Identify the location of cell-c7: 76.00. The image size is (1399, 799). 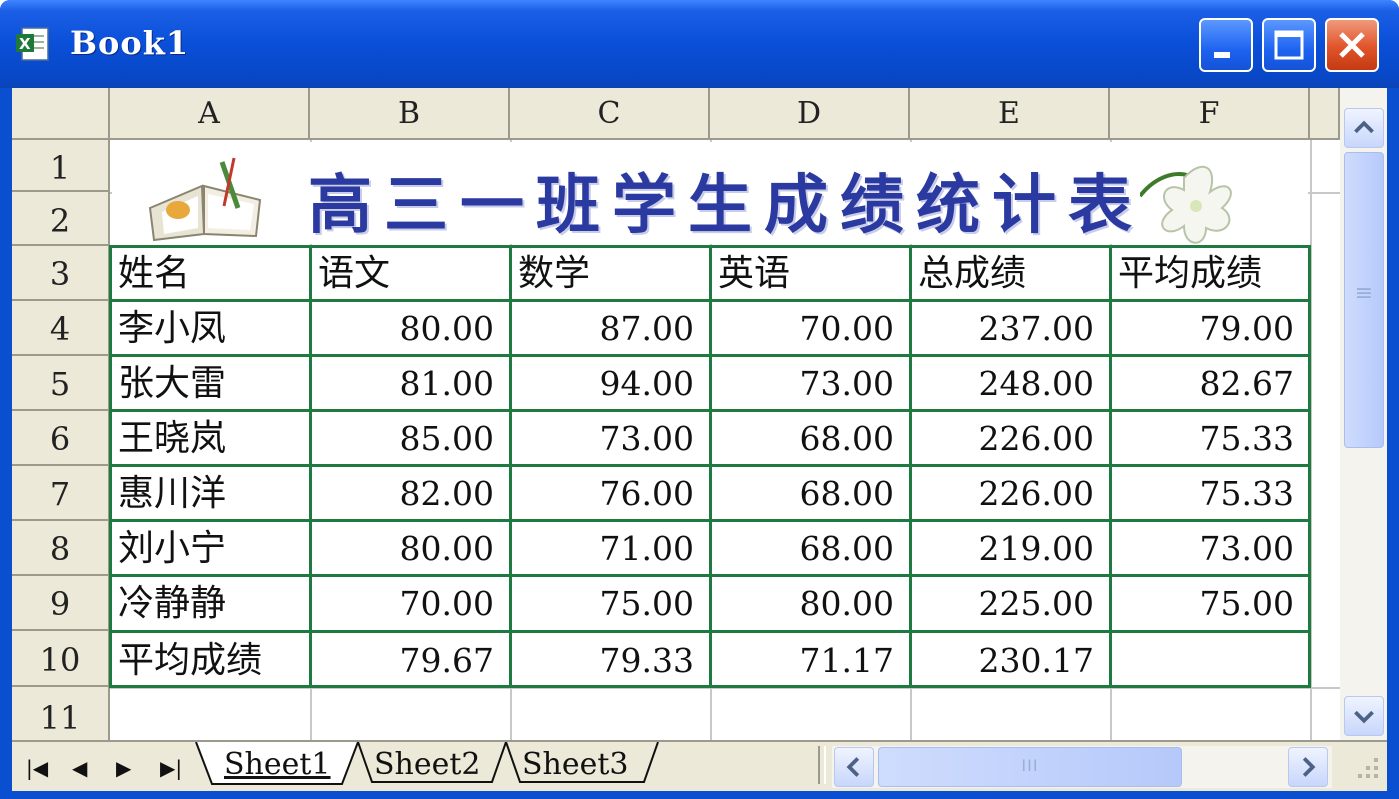
(602, 493).